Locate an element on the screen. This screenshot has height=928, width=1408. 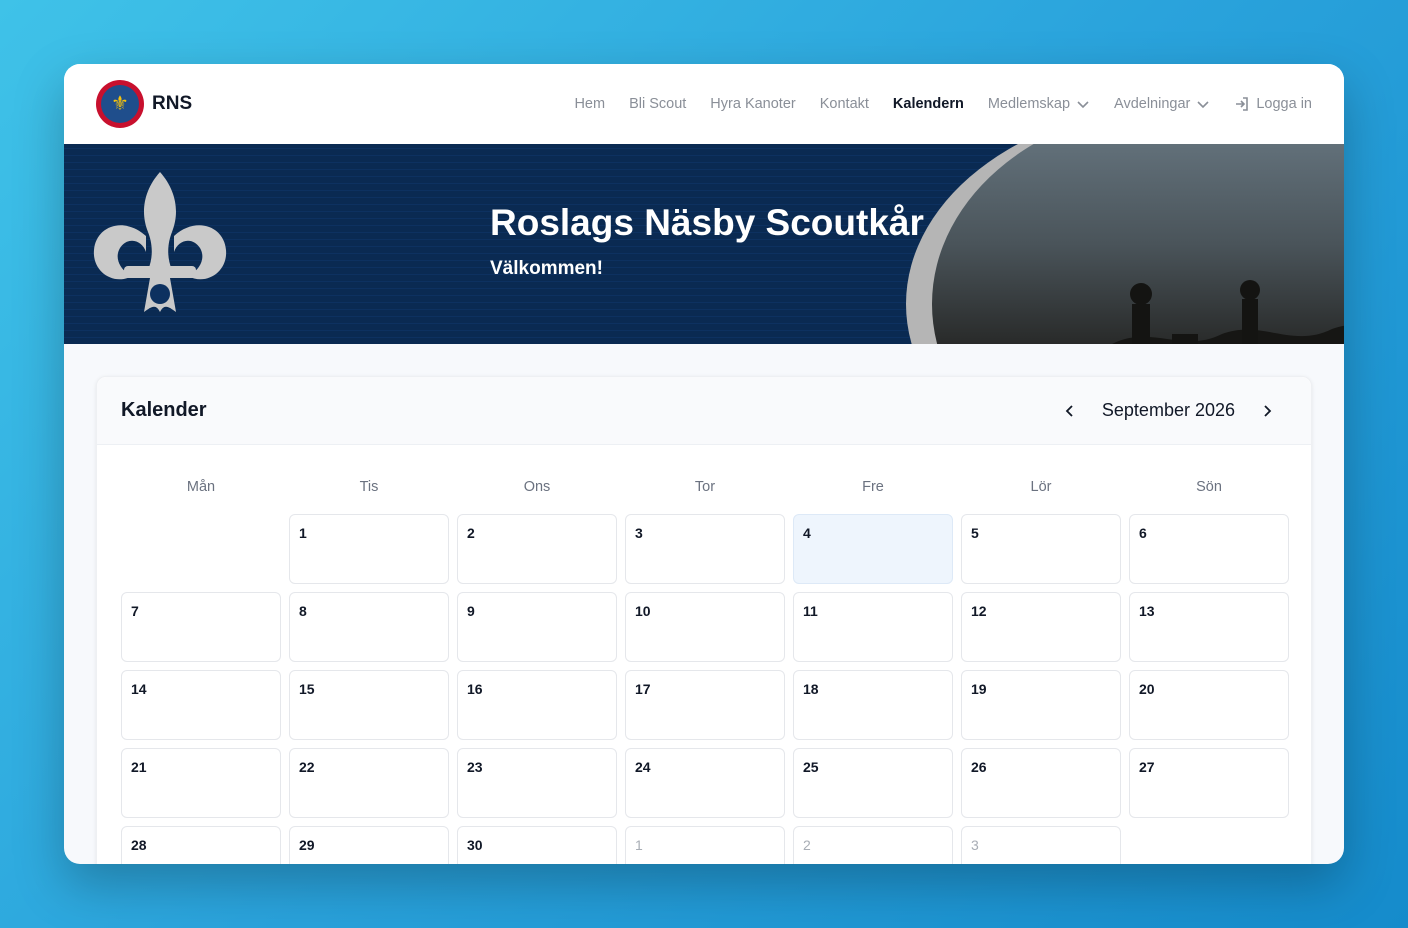
weekday-label: Tor is located at coordinates (705, 487).